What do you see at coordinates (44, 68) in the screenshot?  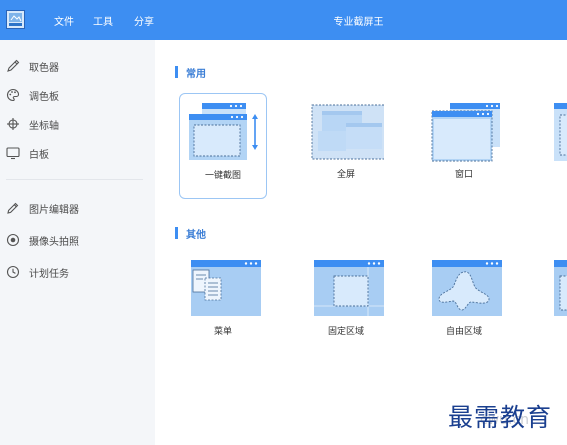 I see `sidebar-item-label: 取色器` at bounding box center [44, 68].